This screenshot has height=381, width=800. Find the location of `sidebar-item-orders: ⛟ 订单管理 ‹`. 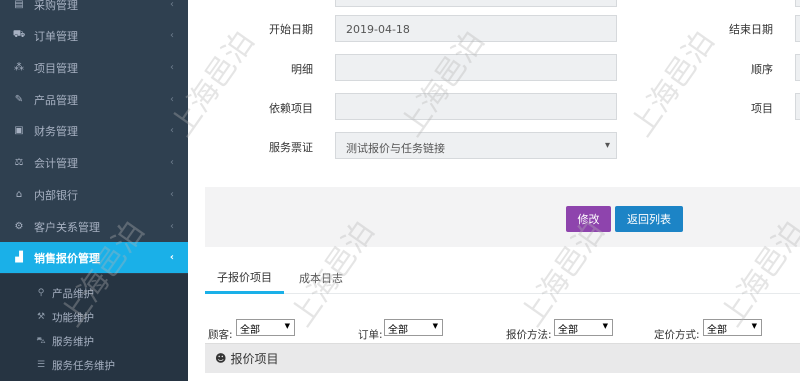

sidebar-item-orders: ⛟ 订单管理 ‹ is located at coordinates (94, 35).